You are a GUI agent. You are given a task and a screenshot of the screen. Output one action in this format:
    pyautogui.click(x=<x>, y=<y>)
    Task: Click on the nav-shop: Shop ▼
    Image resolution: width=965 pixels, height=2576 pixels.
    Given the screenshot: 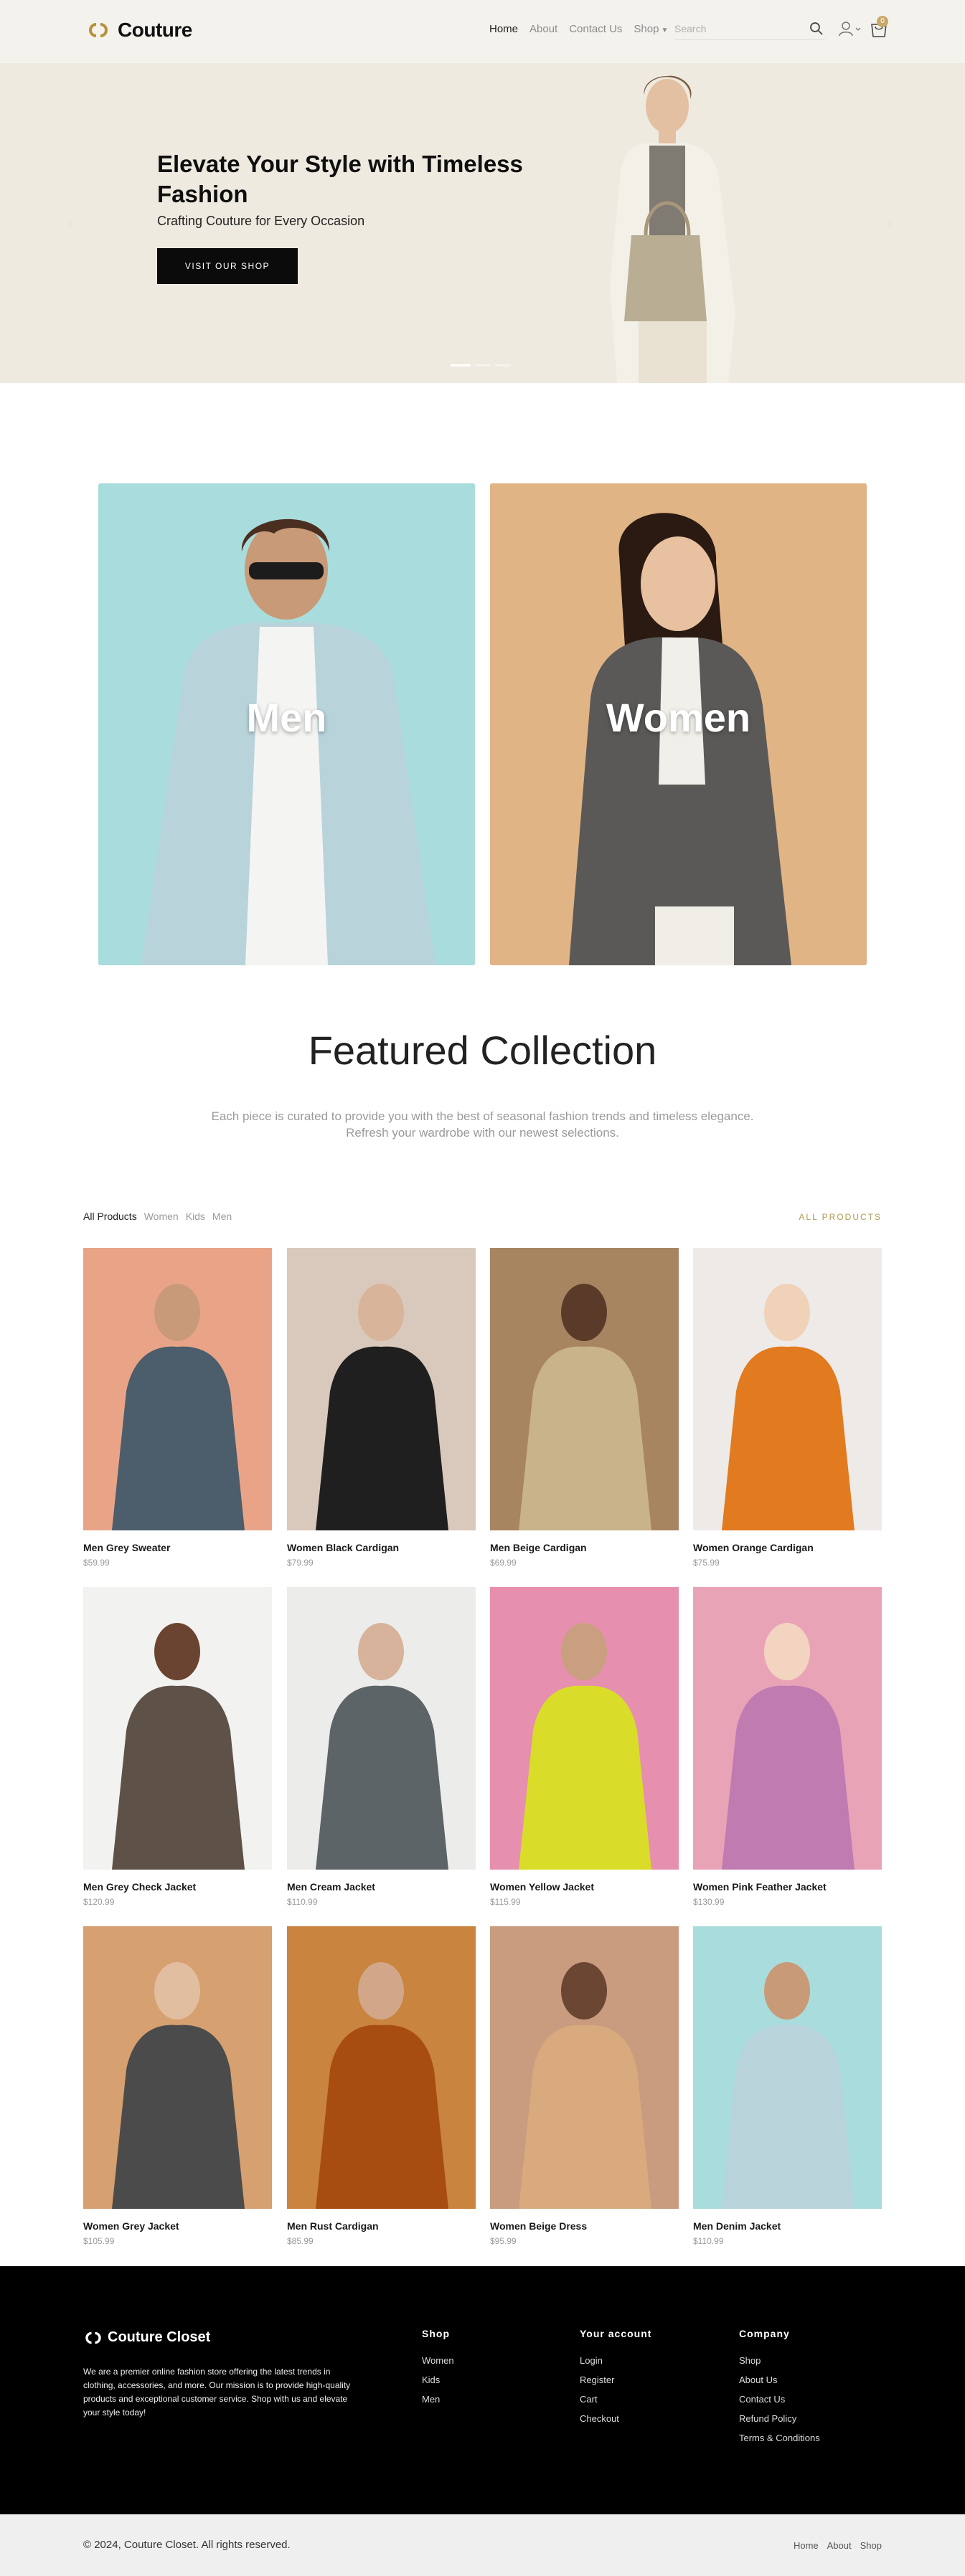 What is the action you would take?
    pyautogui.click(x=651, y=29)
    